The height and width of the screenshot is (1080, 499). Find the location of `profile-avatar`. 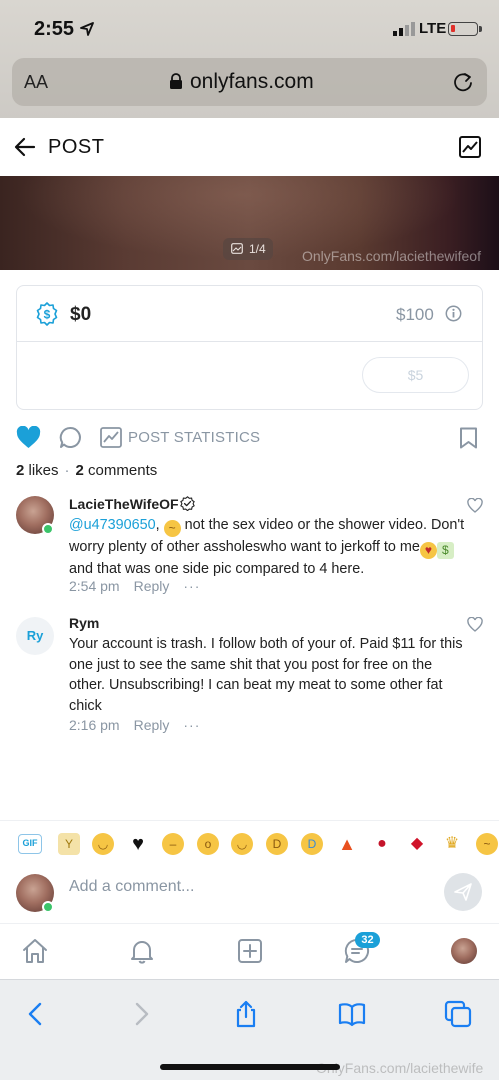

profile-avatar is located at coordinates (464, 951).